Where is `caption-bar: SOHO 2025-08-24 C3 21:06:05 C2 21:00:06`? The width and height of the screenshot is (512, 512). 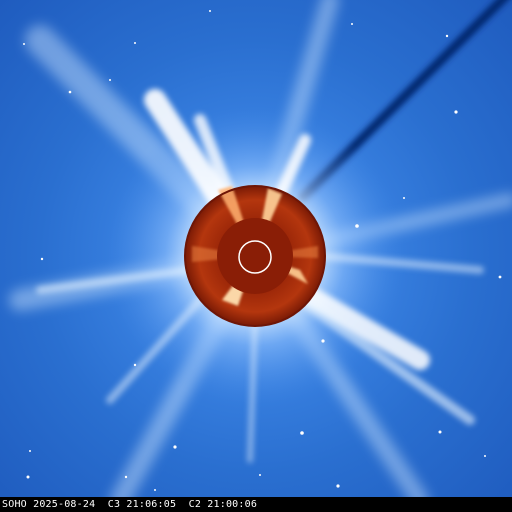 caption-bar: SOHO 2025-08-24 C3 21:06:05 C2 21:00:06 is located at coordinates (256, 504).